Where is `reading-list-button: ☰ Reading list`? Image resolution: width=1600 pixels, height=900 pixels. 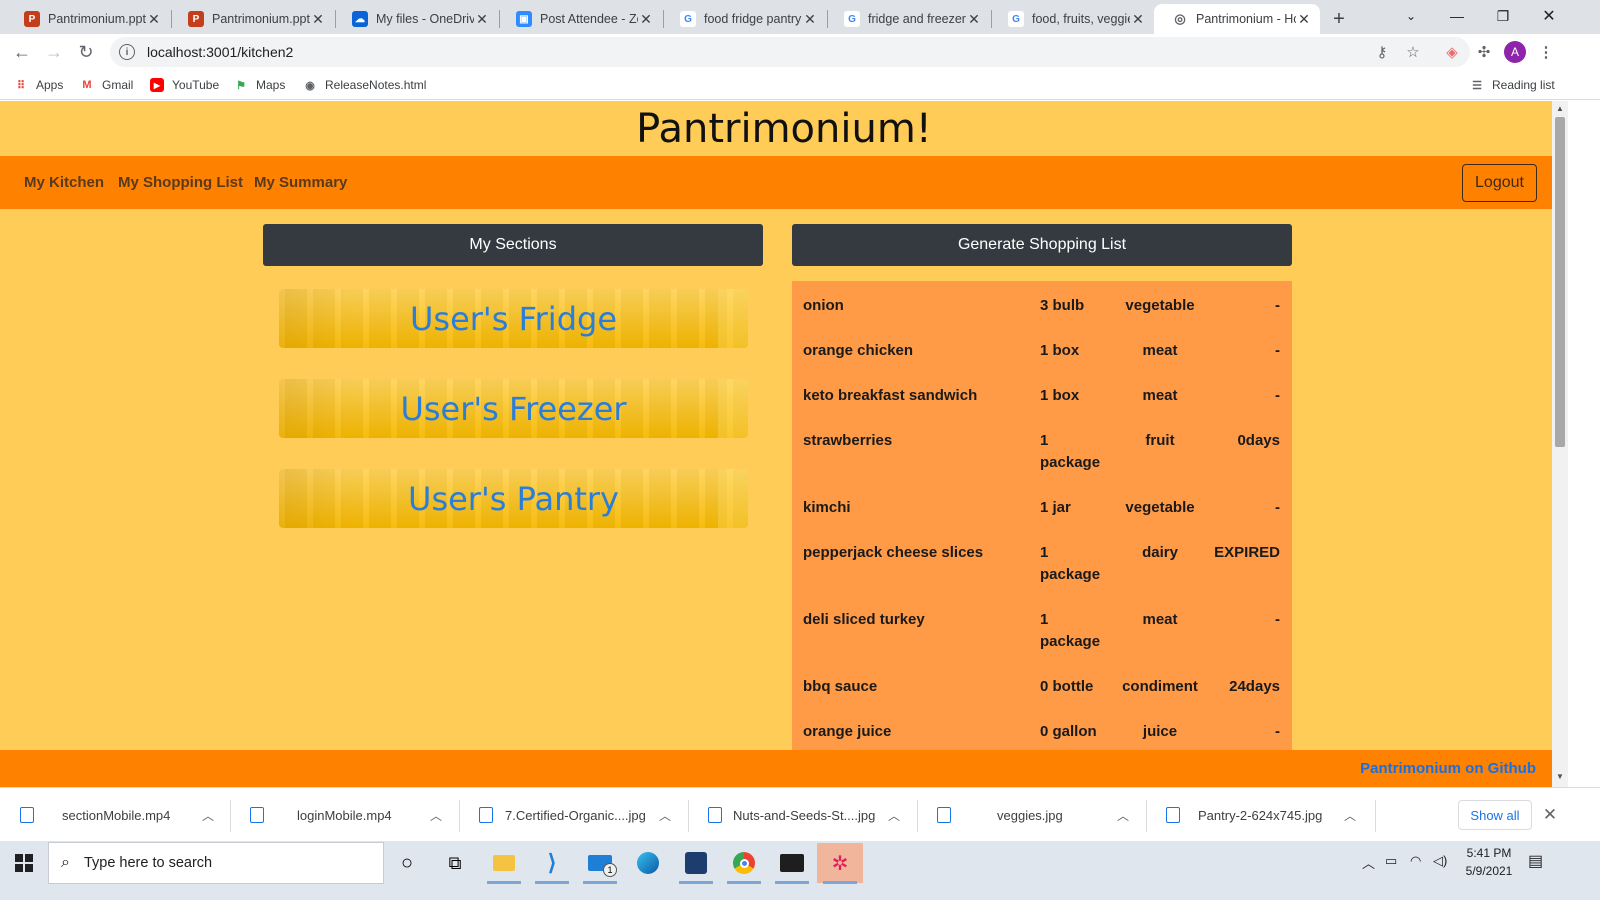 reading-list-button: ☰ Reading list is located at coordinates (1512, 85).